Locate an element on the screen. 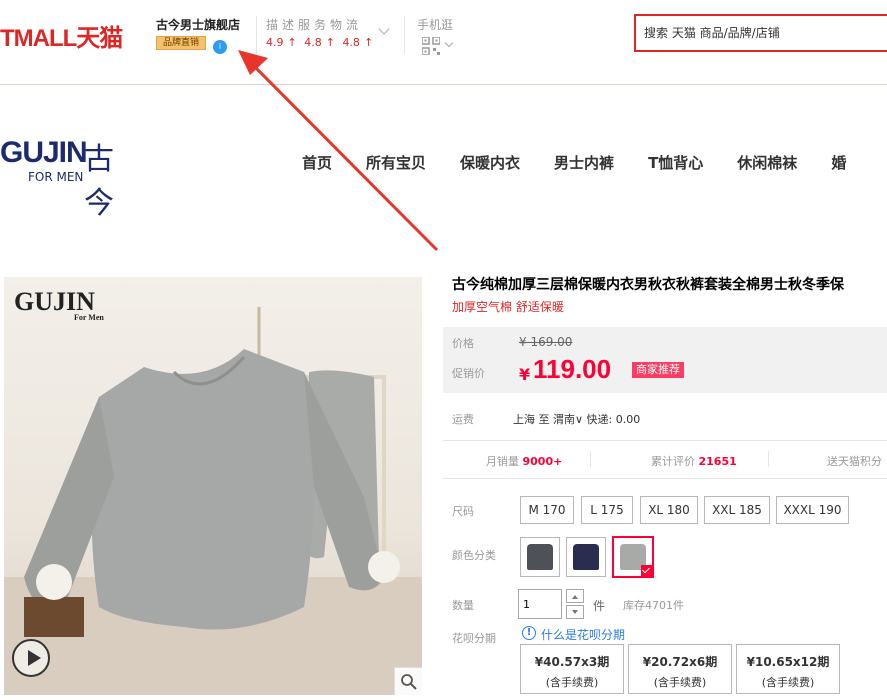  check-icon is located at coordinates (646, 570).